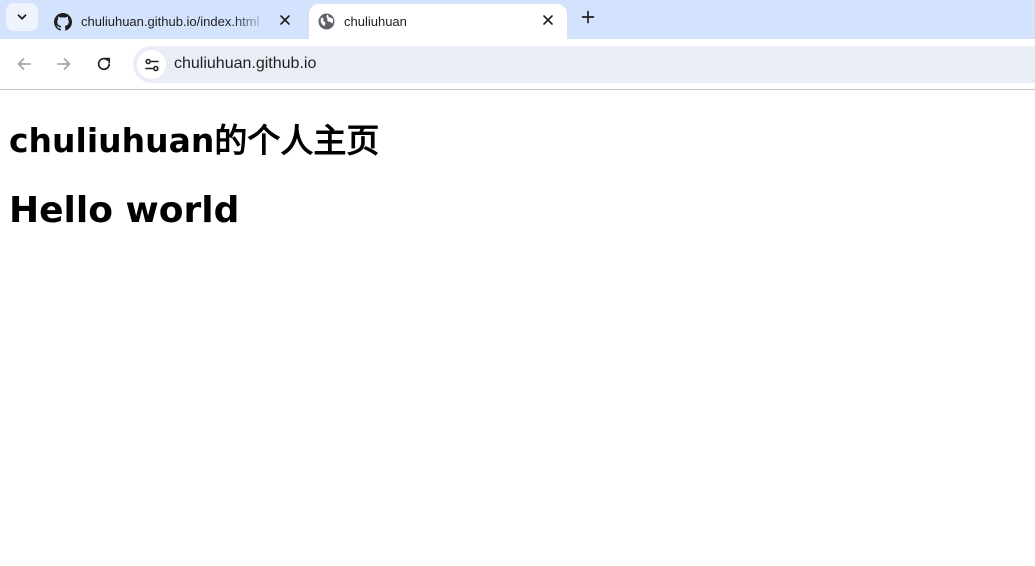  I want to click on tab-github: chuliuhuan.github.io/index.html, so click(175, 21).